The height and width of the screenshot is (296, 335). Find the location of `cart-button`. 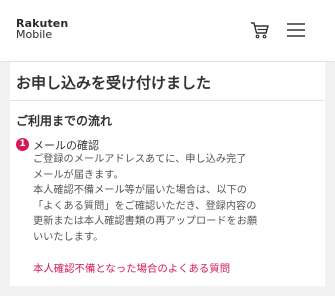

cart-button is located at coordinates (260, 30).